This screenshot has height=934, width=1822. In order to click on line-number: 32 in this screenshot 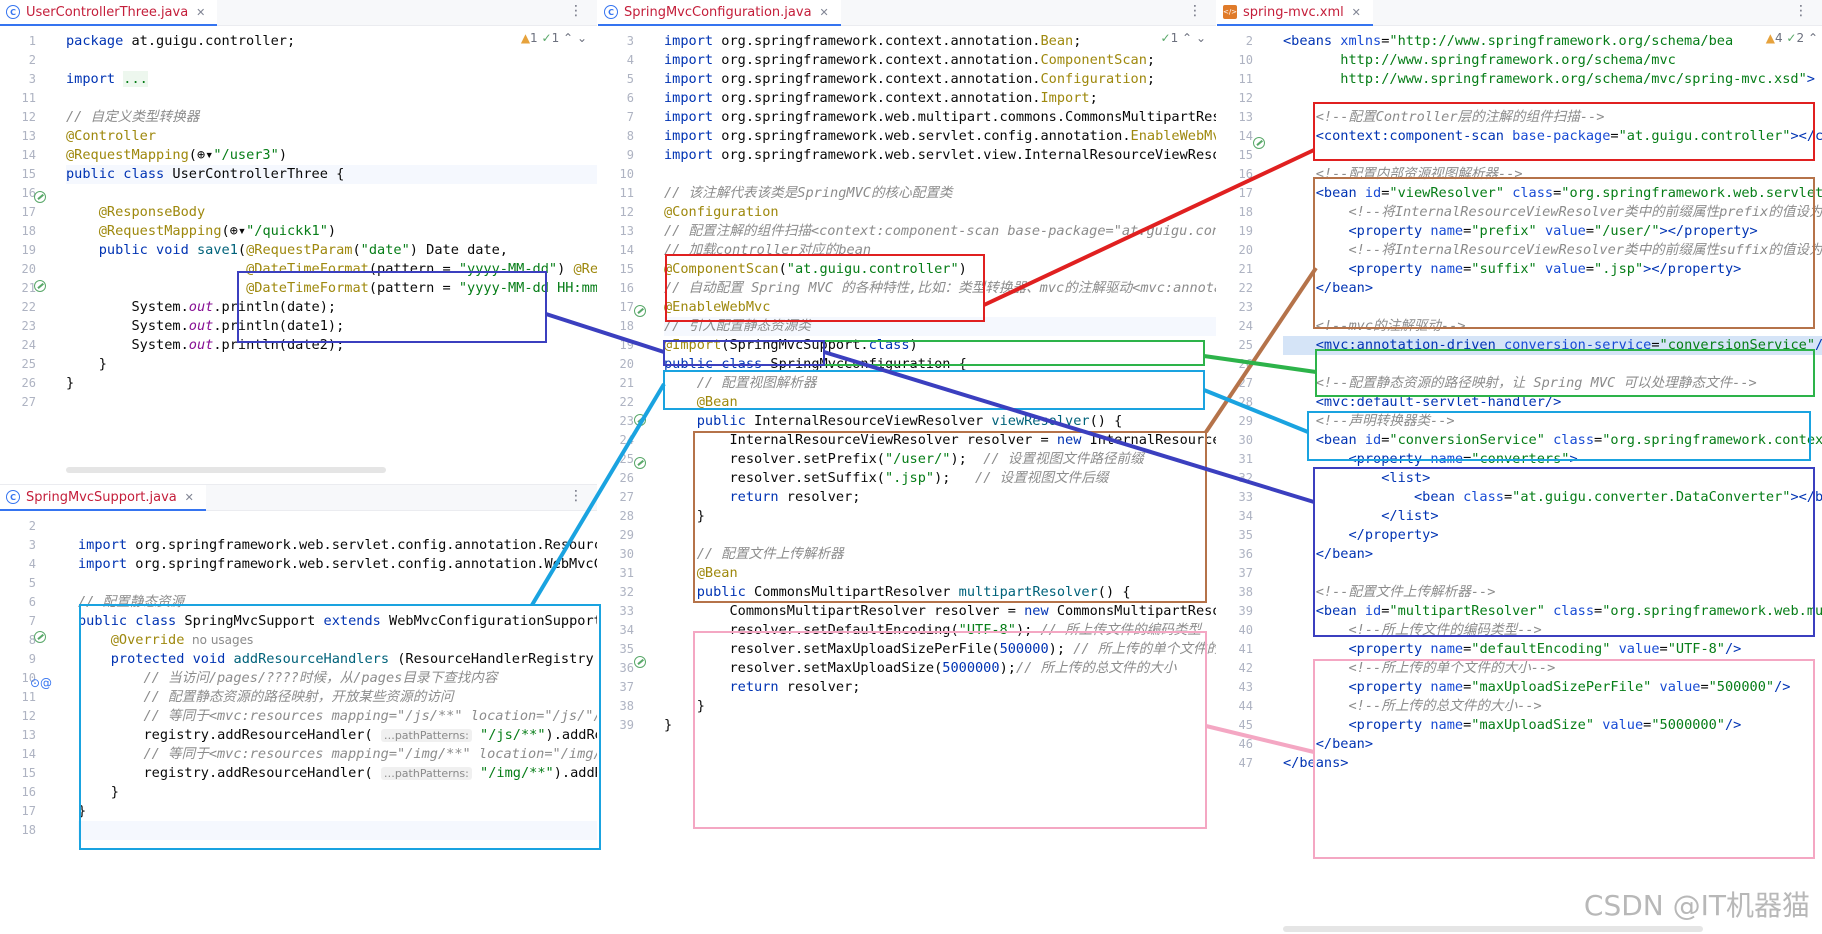, I will do `click(626, 592)`.